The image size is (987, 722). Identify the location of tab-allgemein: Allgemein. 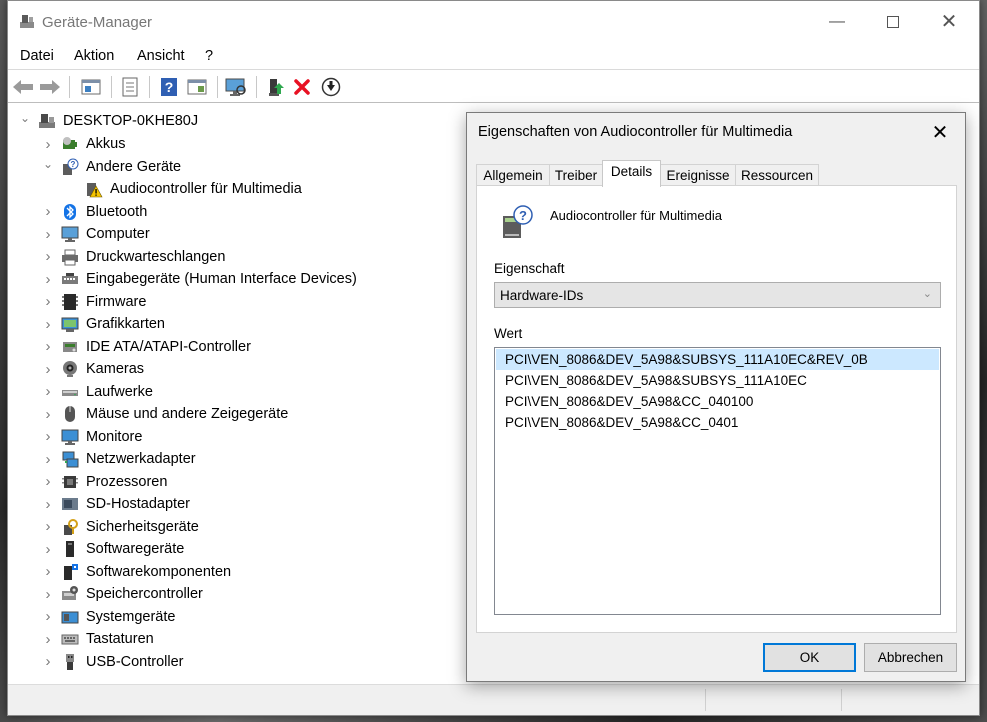
(513, 175).